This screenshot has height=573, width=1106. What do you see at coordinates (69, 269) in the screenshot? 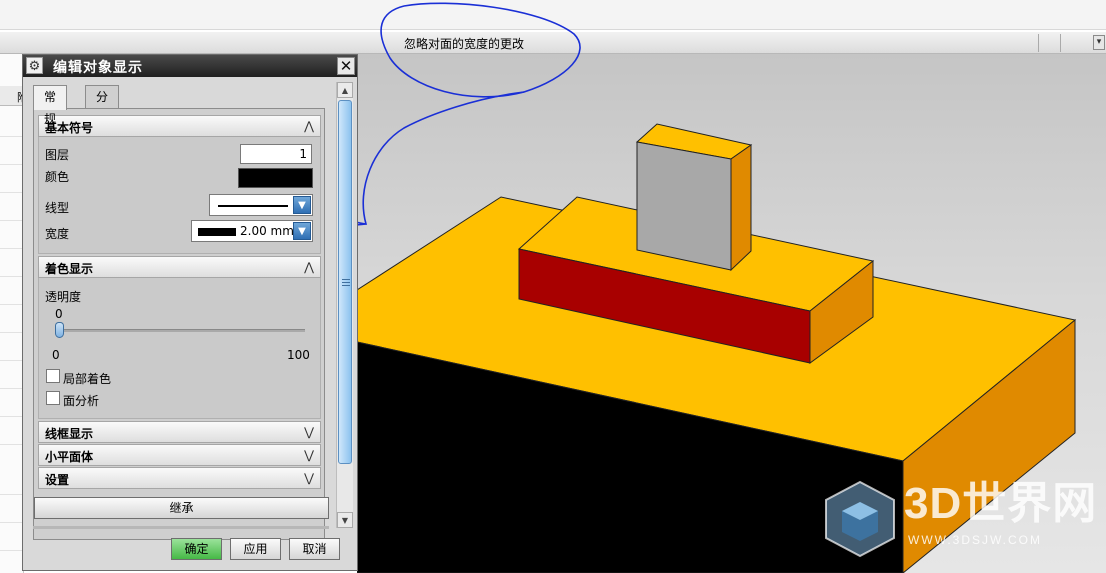
I see `section-shaded-display-label: 着色显示` at bounding box center [69, 269].